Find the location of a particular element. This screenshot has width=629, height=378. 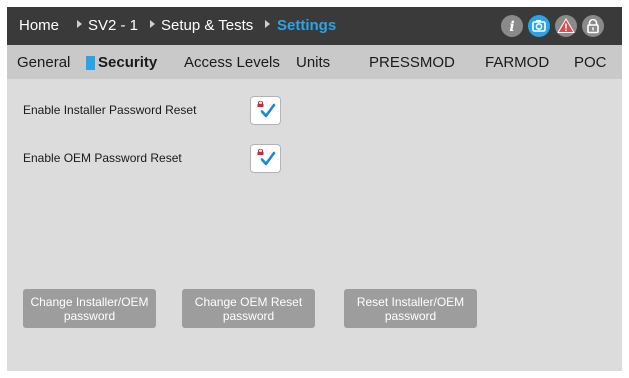

oem-password-reset-checkbox is located at coordinates (265, 158).